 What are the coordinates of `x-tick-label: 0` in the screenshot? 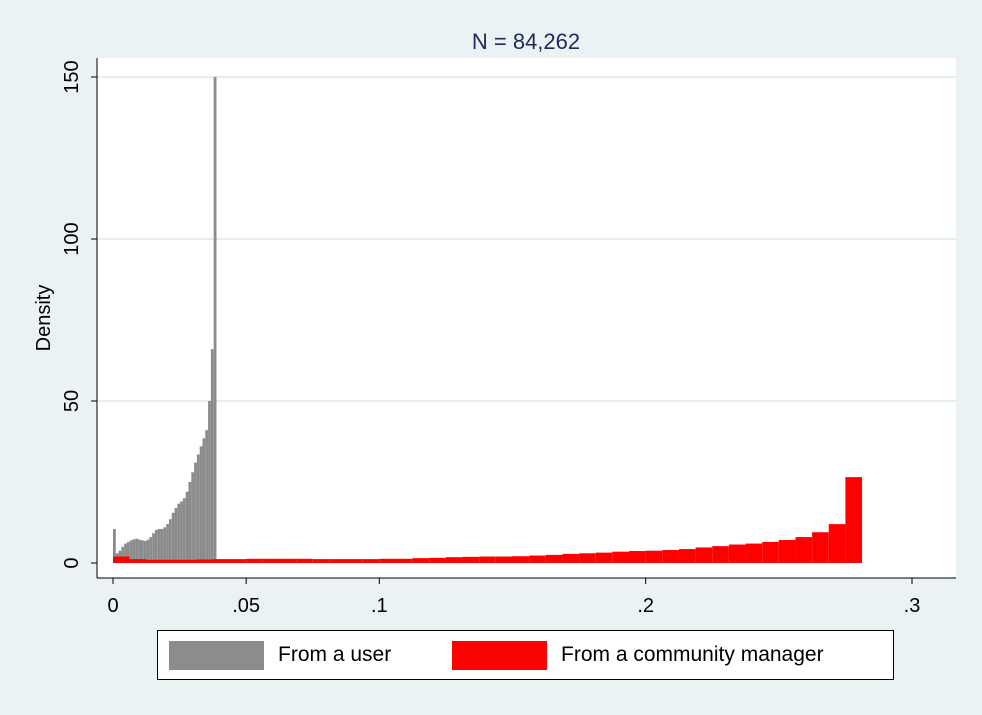 It's located at (112, 606).